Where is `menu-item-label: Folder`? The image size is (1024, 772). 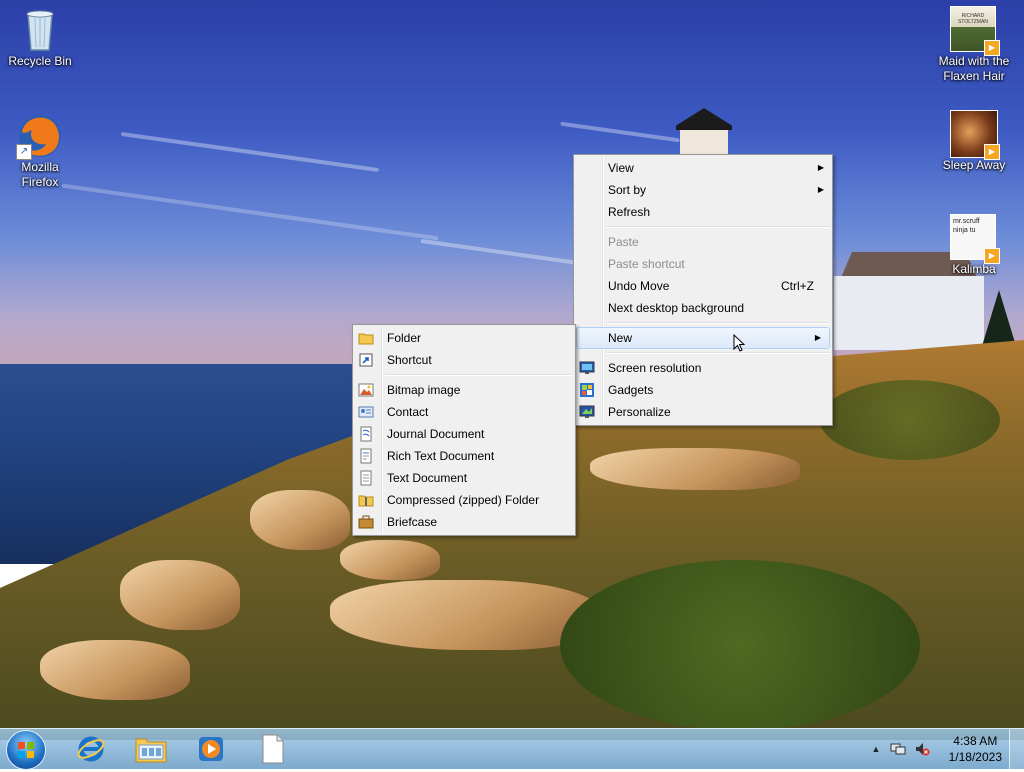 menu-item-label: Folder is located at coordinates (404, 338).